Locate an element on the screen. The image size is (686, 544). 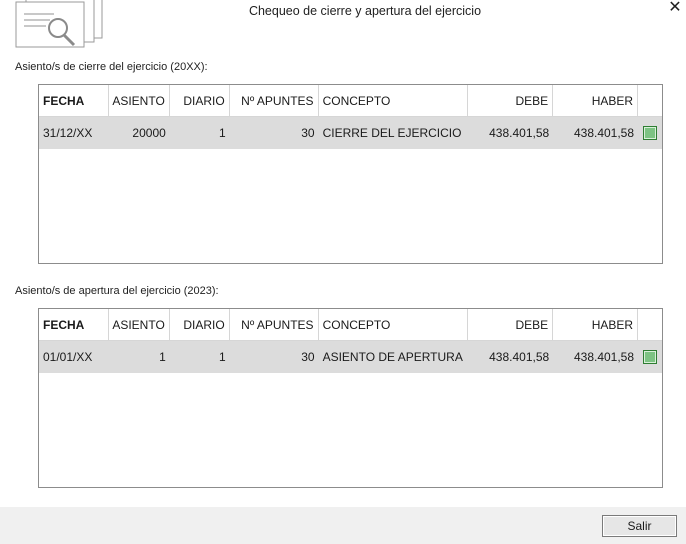
cell-concepto: ASIENTO DE APERTURA is located at coordinates (392, 357).